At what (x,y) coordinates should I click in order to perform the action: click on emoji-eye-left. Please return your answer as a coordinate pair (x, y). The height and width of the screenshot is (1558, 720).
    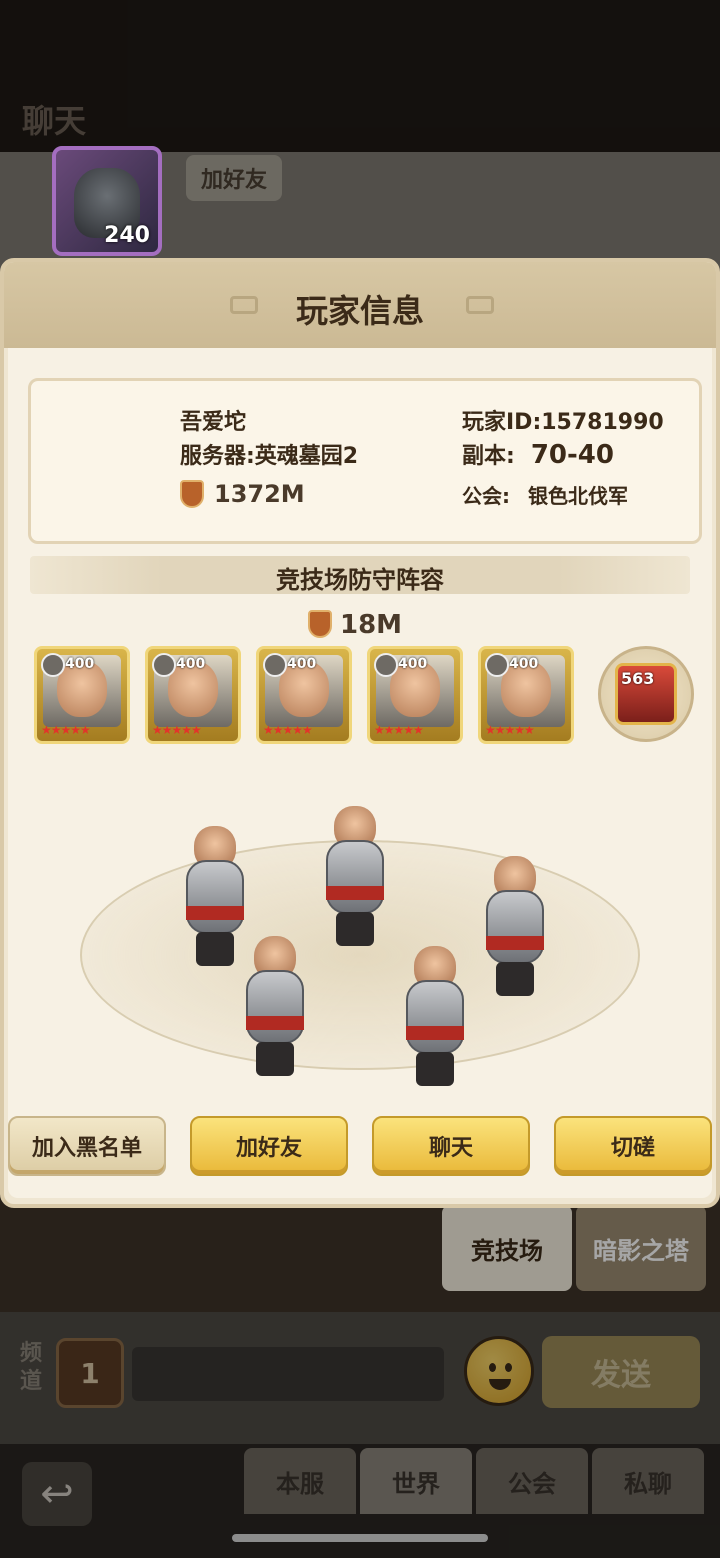
    Looking at the image, I should click on (492, 1367).